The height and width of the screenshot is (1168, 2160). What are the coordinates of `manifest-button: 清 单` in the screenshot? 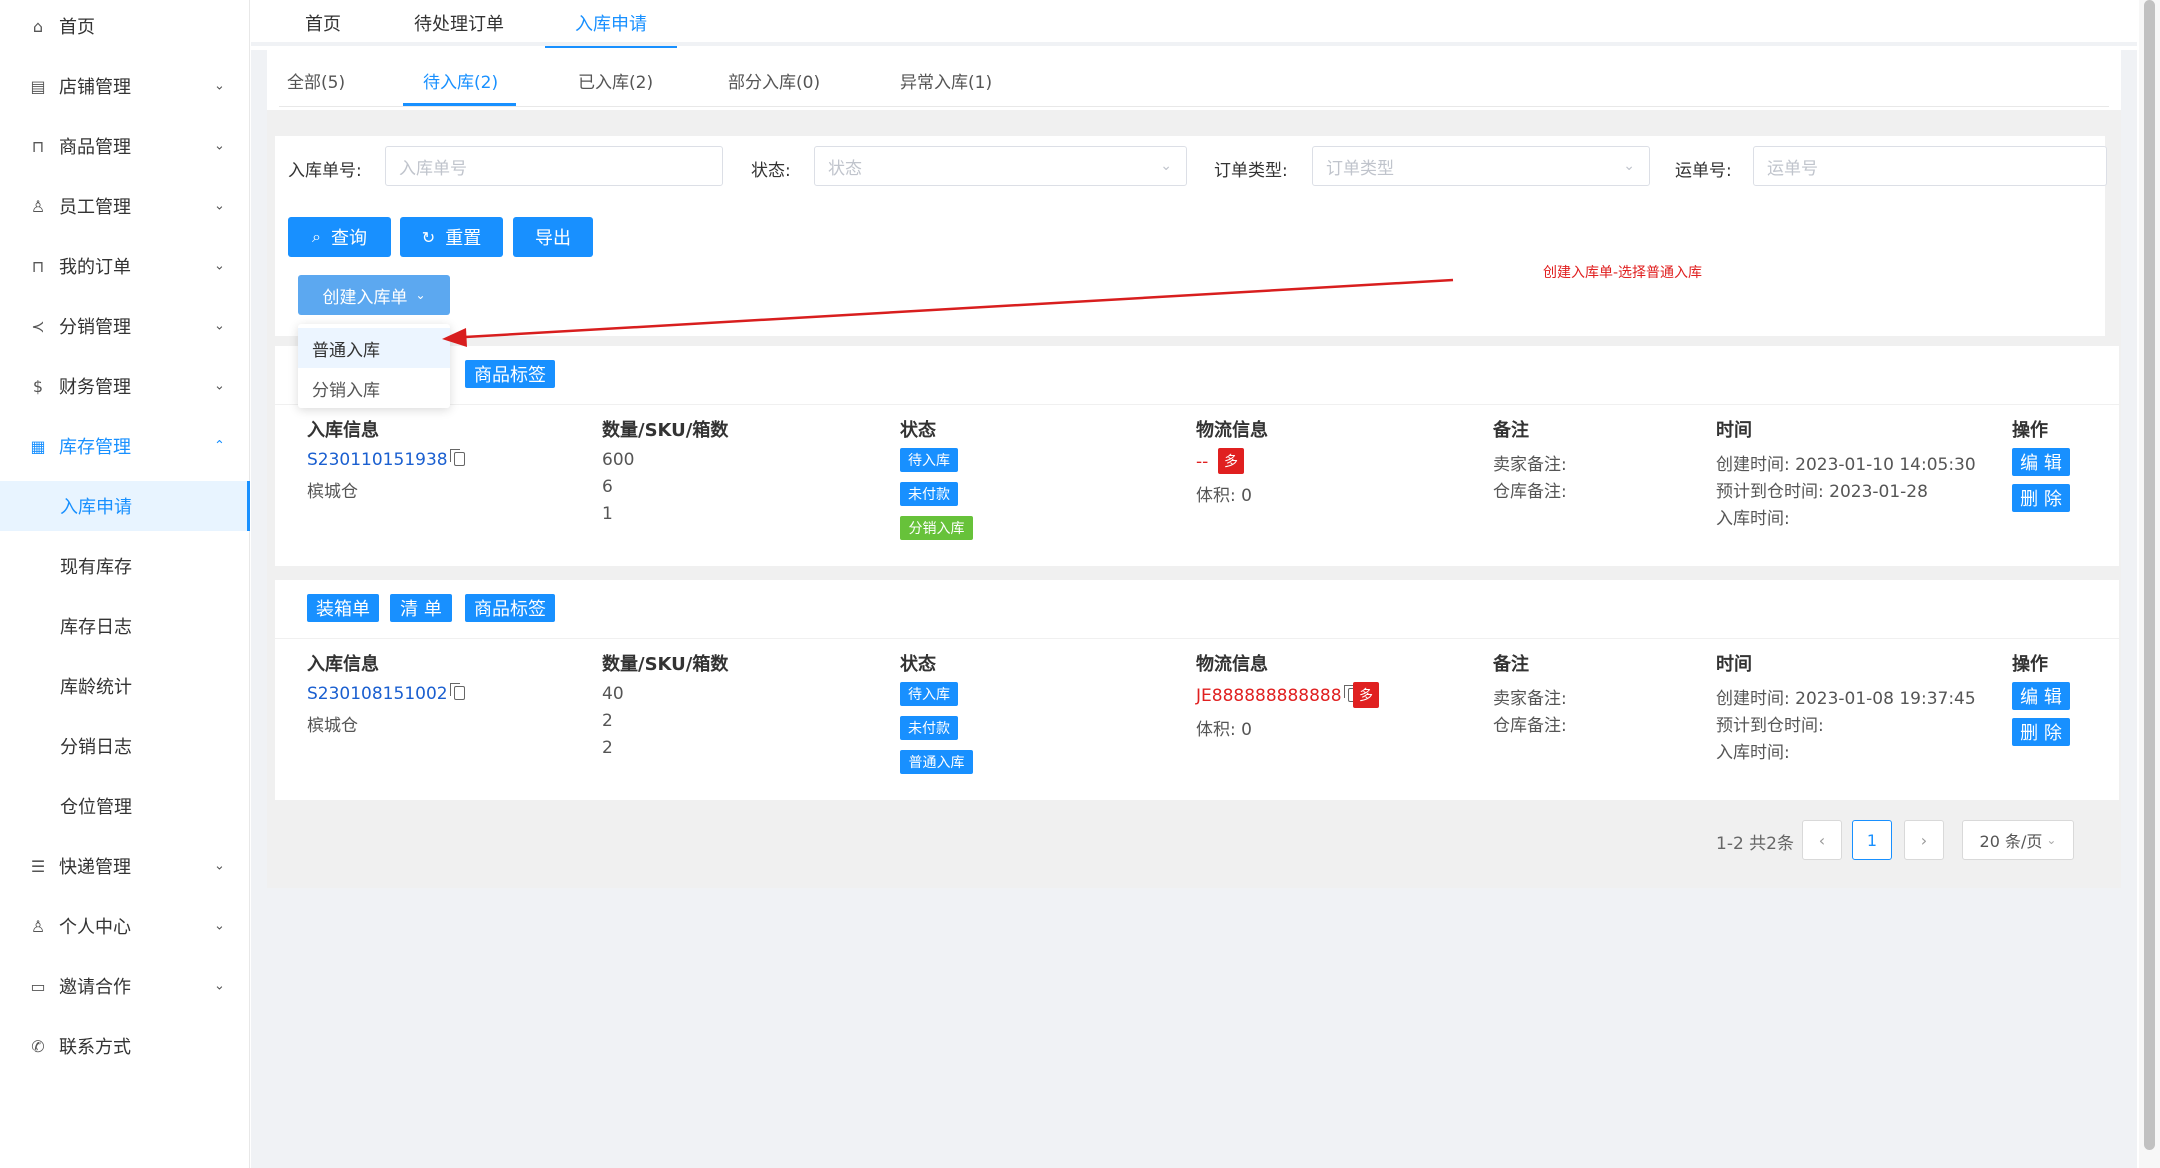 It's located at (421, 608).